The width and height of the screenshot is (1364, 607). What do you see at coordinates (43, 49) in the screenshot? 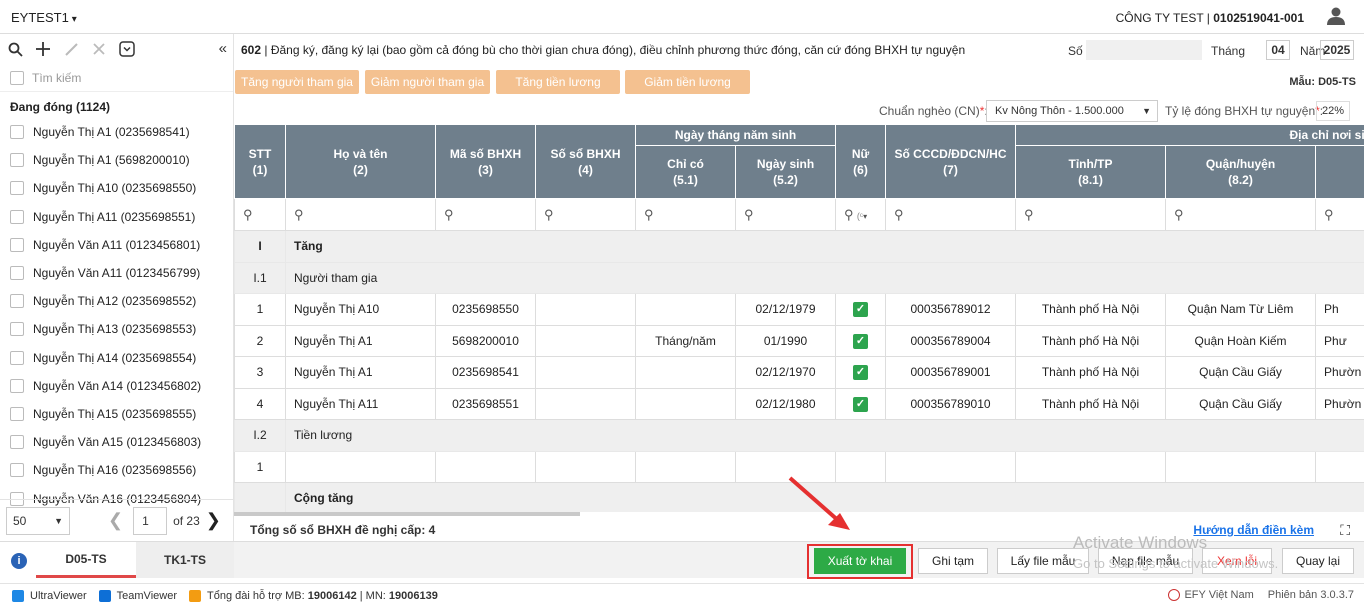
I see `add-icon` at bounding box center [43, 49].